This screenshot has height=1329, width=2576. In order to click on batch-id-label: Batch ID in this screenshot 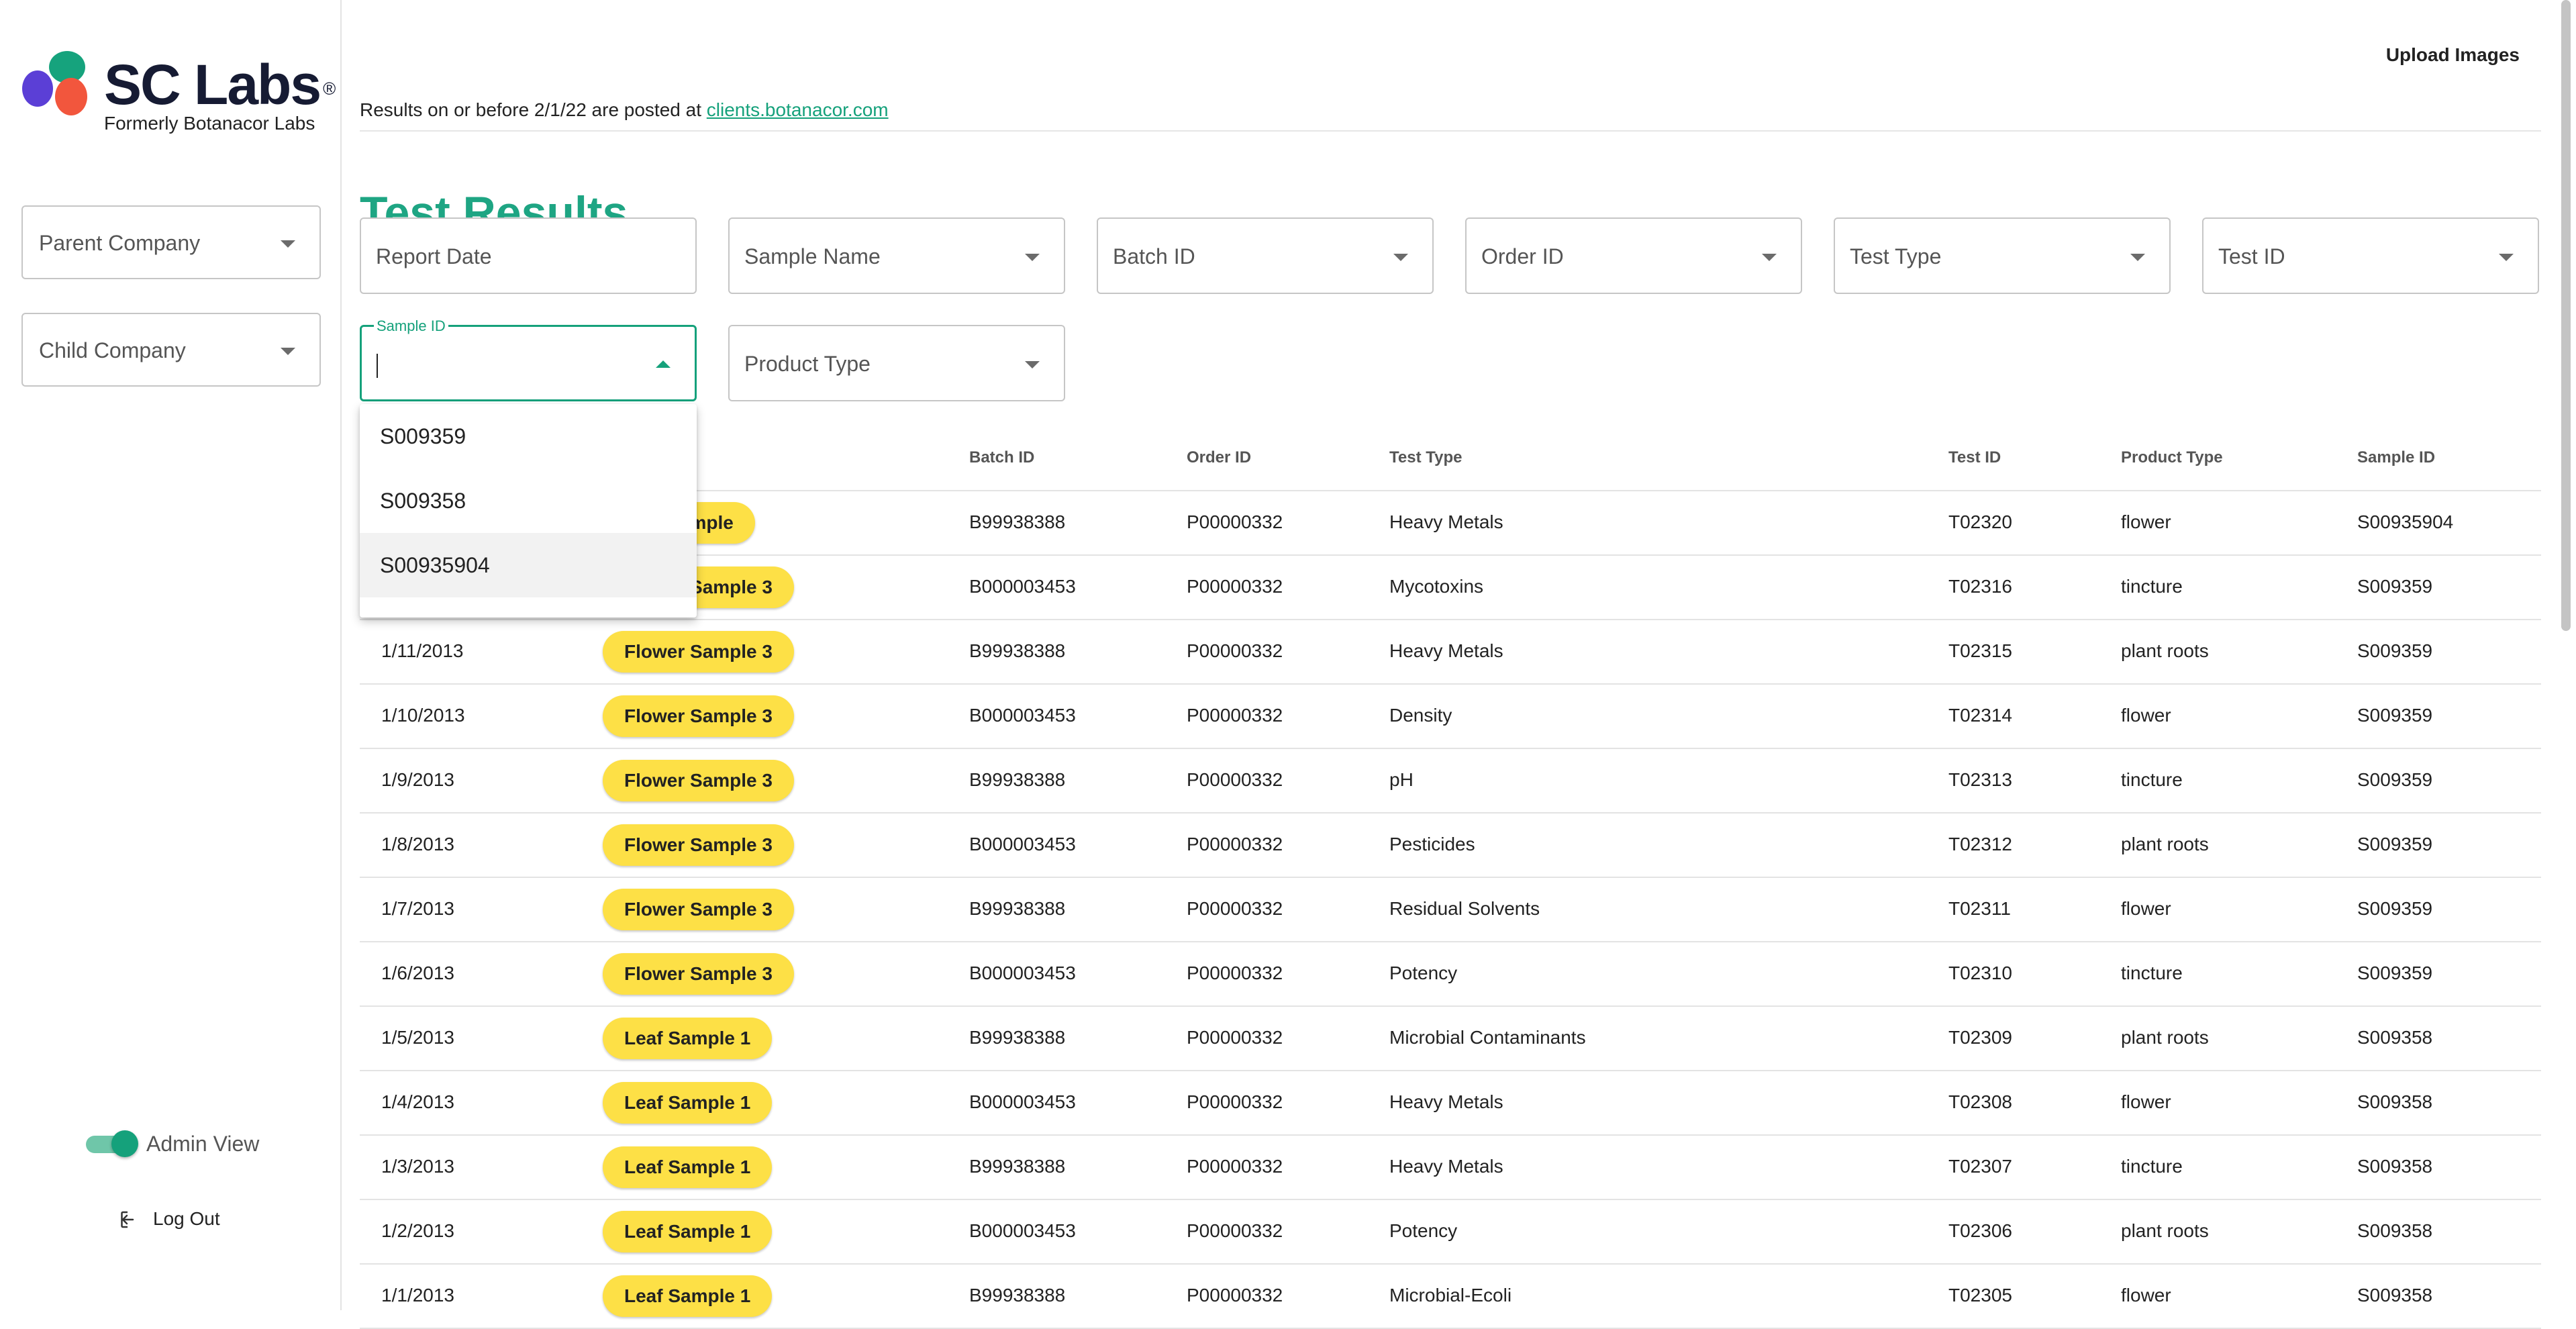, I will do `click(1154, 256)`.